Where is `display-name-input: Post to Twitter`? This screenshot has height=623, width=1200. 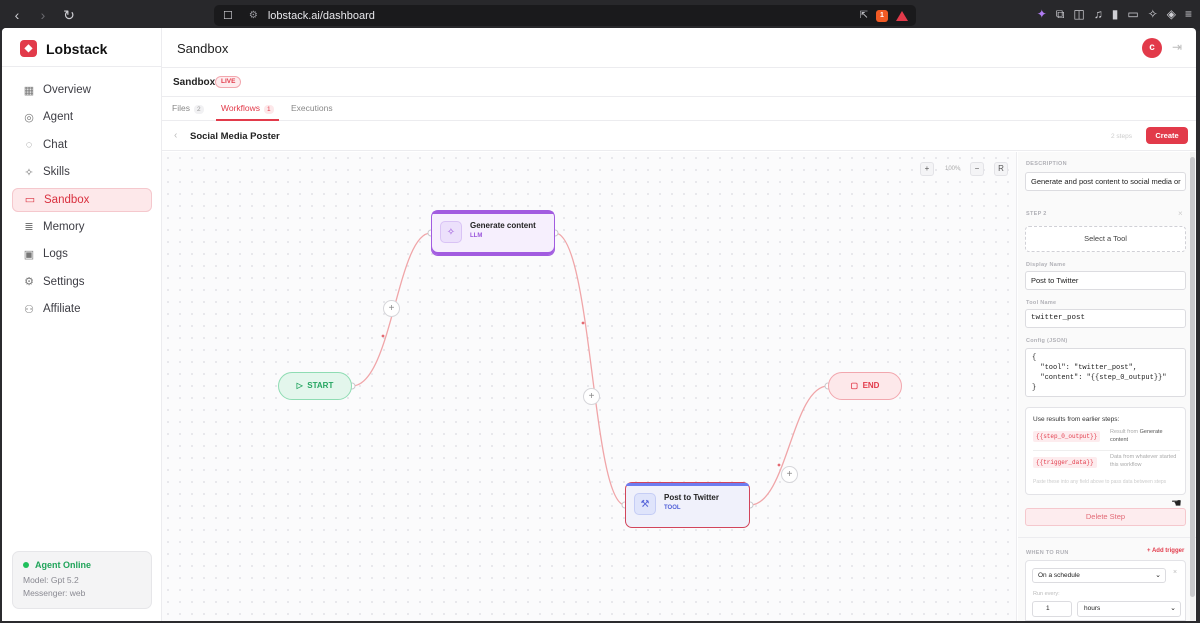 display-name-input: Post to Twitter is located at coordinates (1105, 280).